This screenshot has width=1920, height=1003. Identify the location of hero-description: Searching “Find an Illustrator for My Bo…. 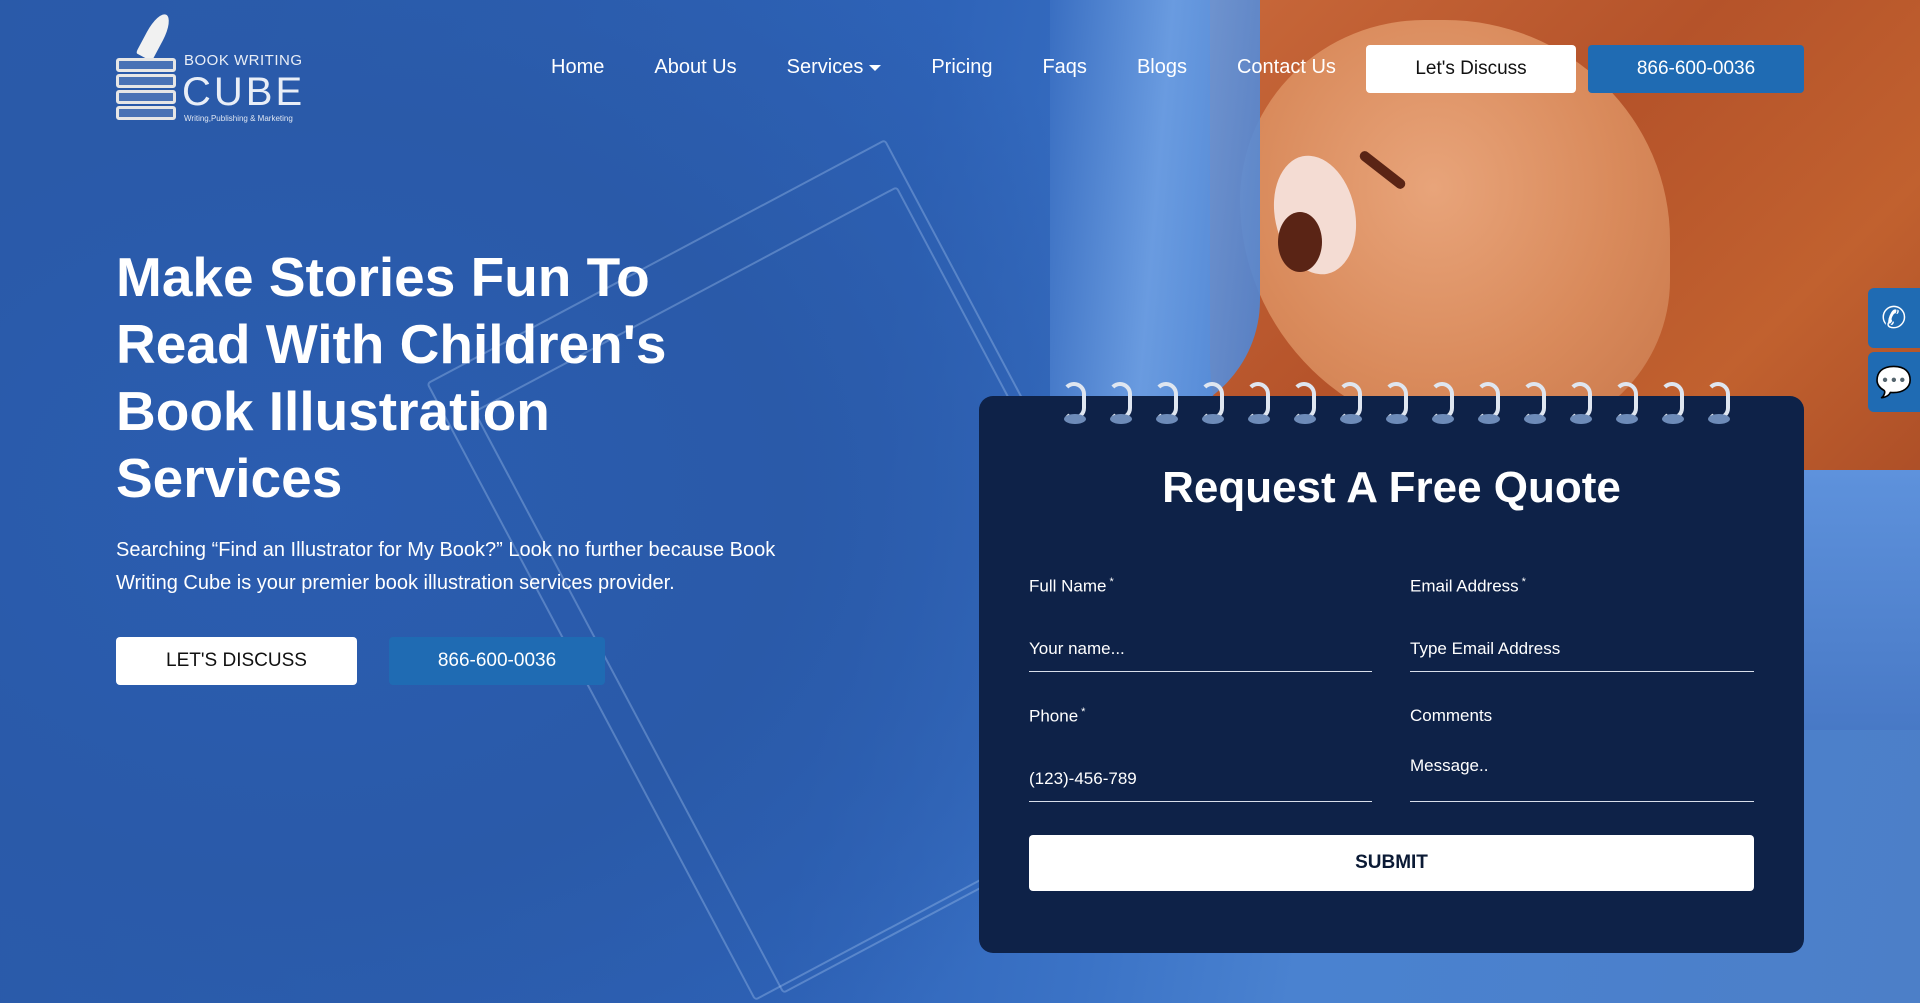
(446, 566).